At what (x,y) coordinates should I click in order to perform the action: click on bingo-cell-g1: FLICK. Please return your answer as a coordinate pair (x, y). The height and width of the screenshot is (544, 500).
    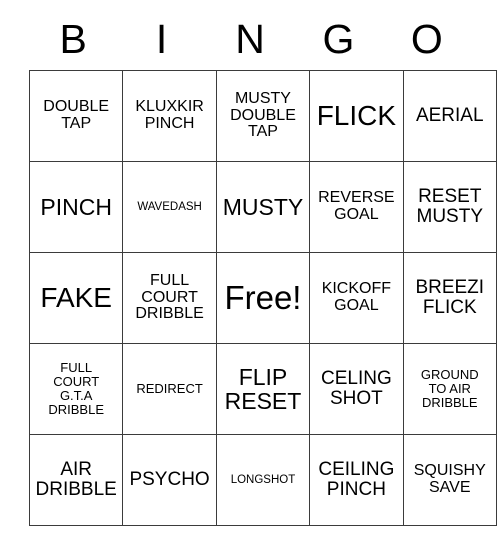
    Looking at the image, I should click on (356, 116).